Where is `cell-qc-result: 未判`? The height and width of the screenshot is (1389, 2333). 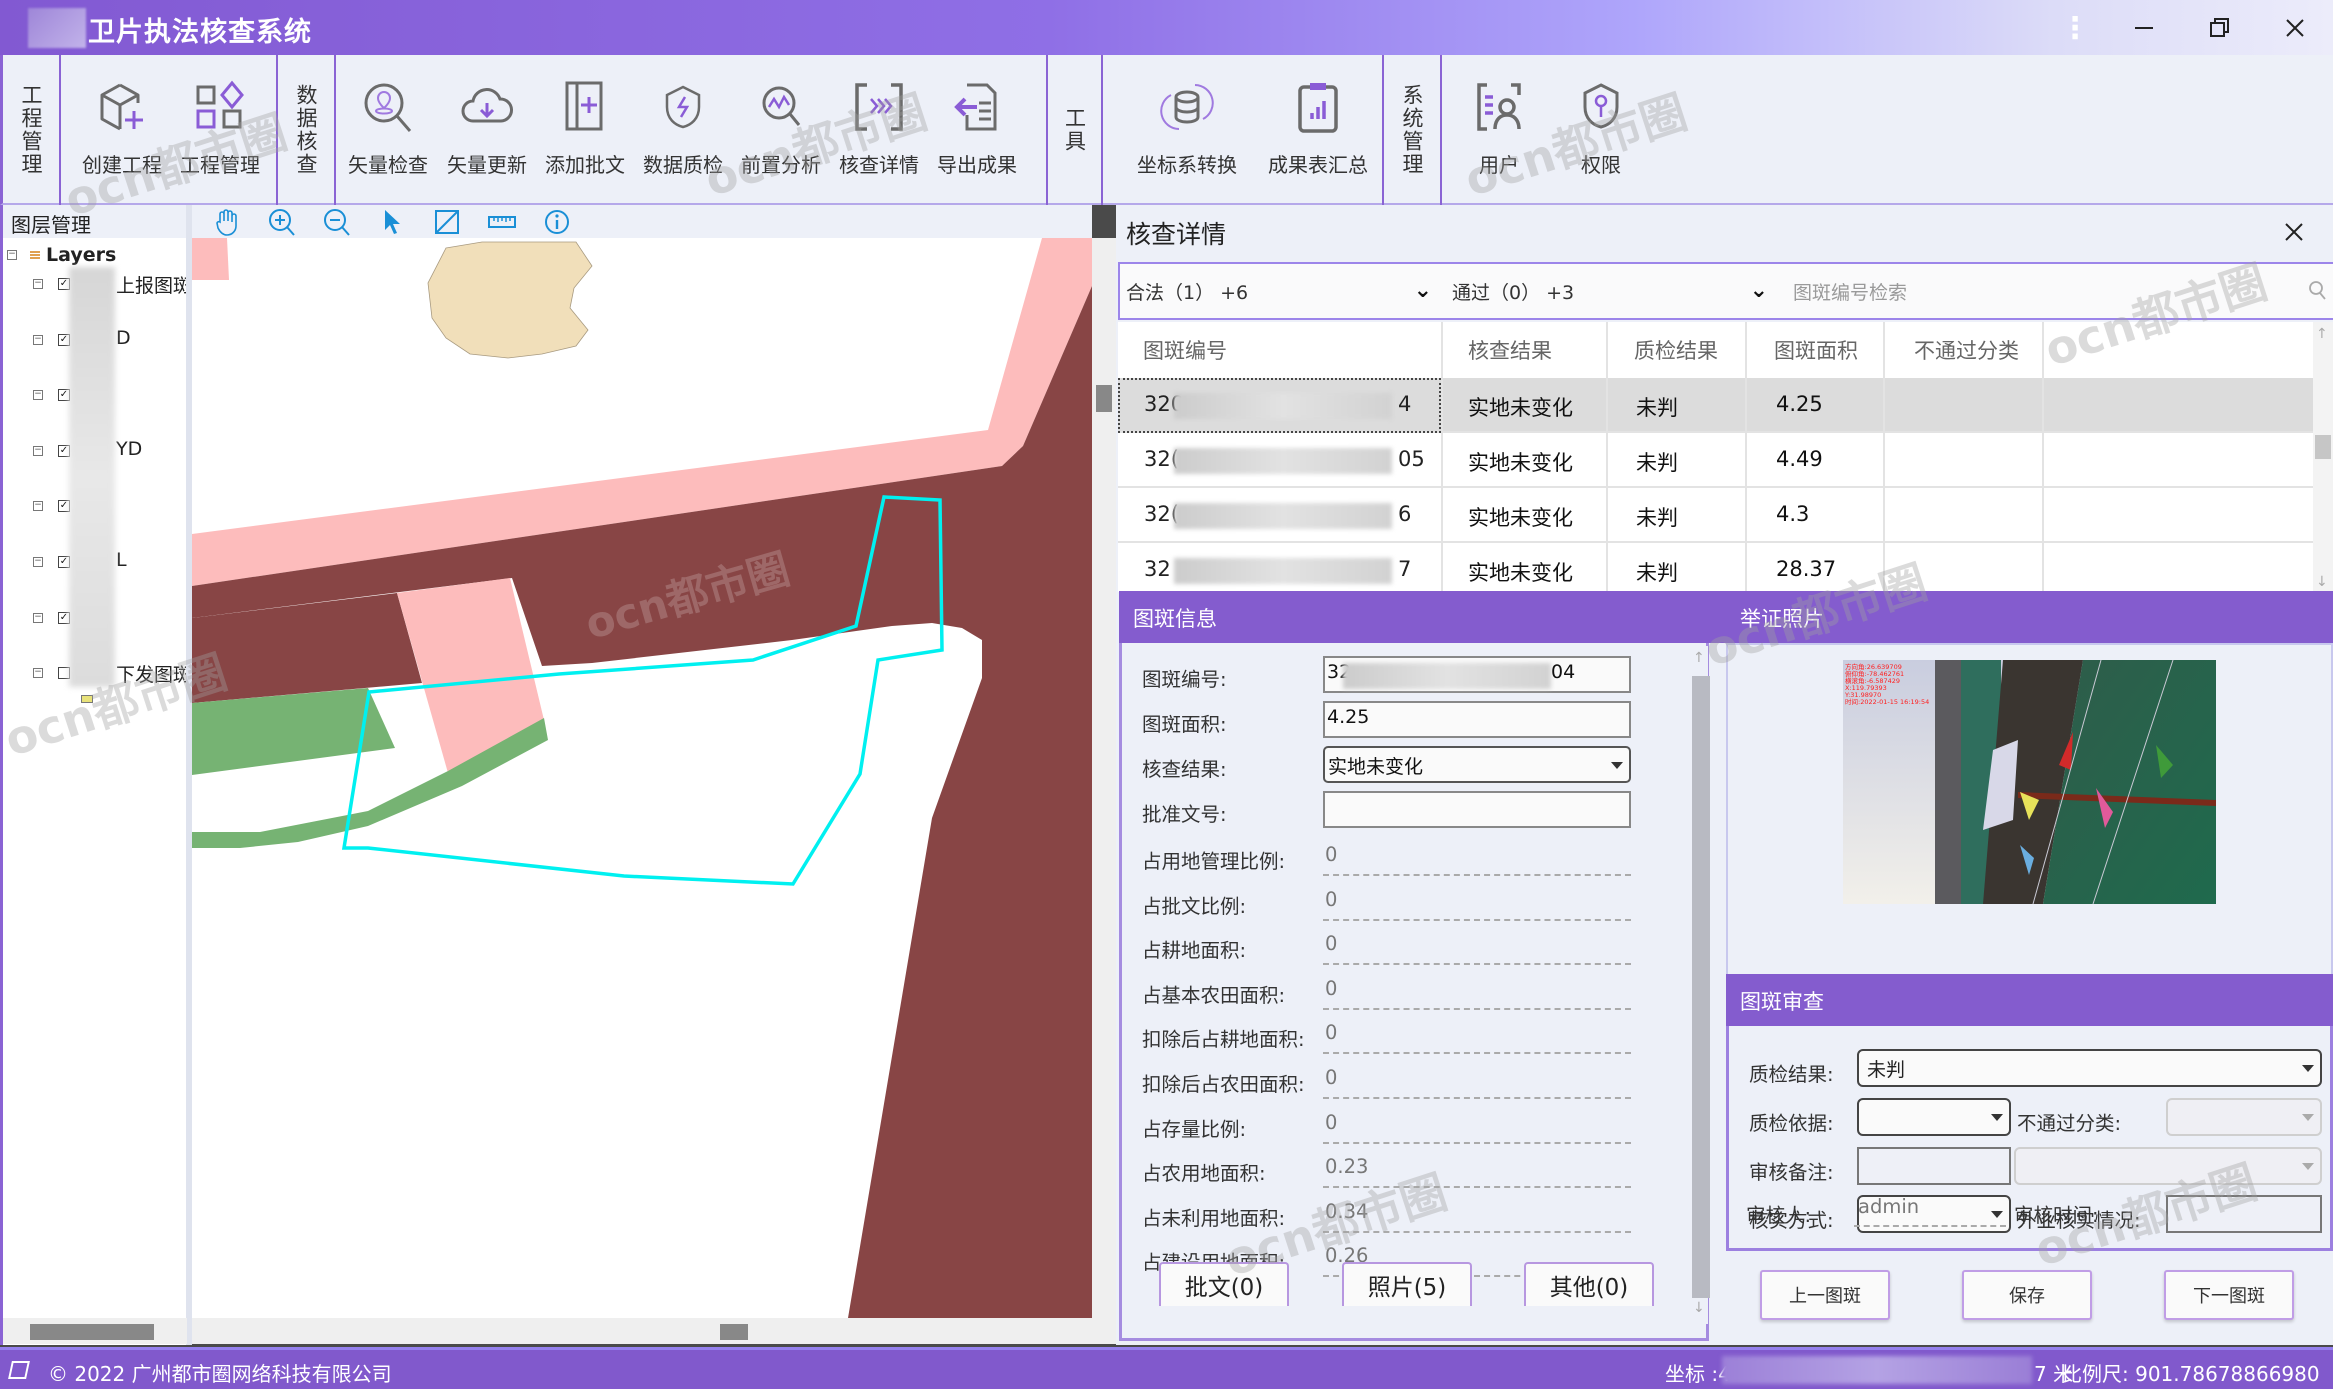
cell-qc-result: 未判 is located at coordinates (1657, 463).